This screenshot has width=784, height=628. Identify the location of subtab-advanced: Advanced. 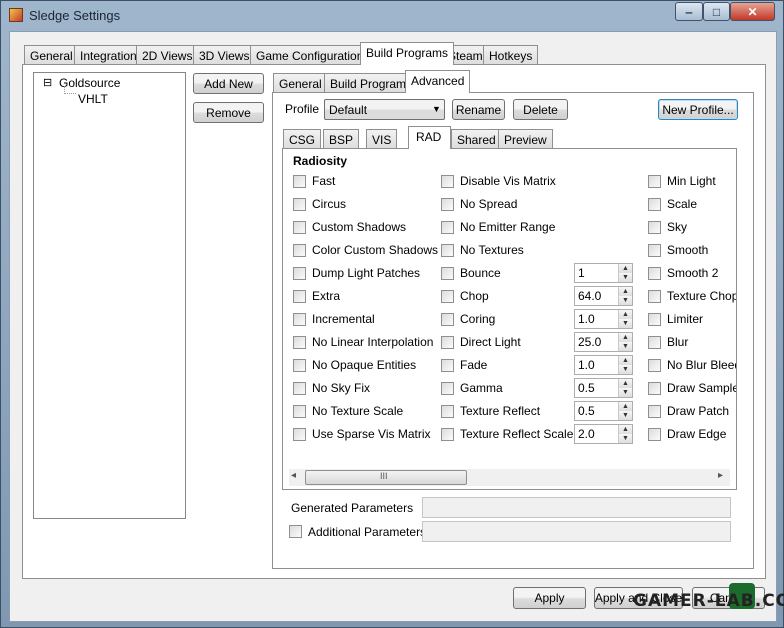
(438, 81).